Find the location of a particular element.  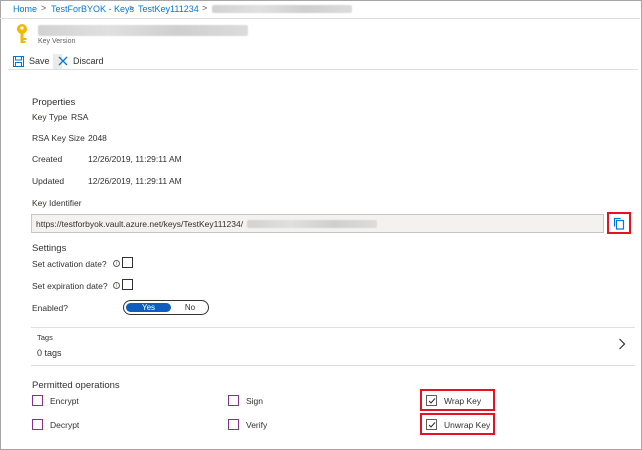

activation-date-checkbox is located at coordinates (127, 262).